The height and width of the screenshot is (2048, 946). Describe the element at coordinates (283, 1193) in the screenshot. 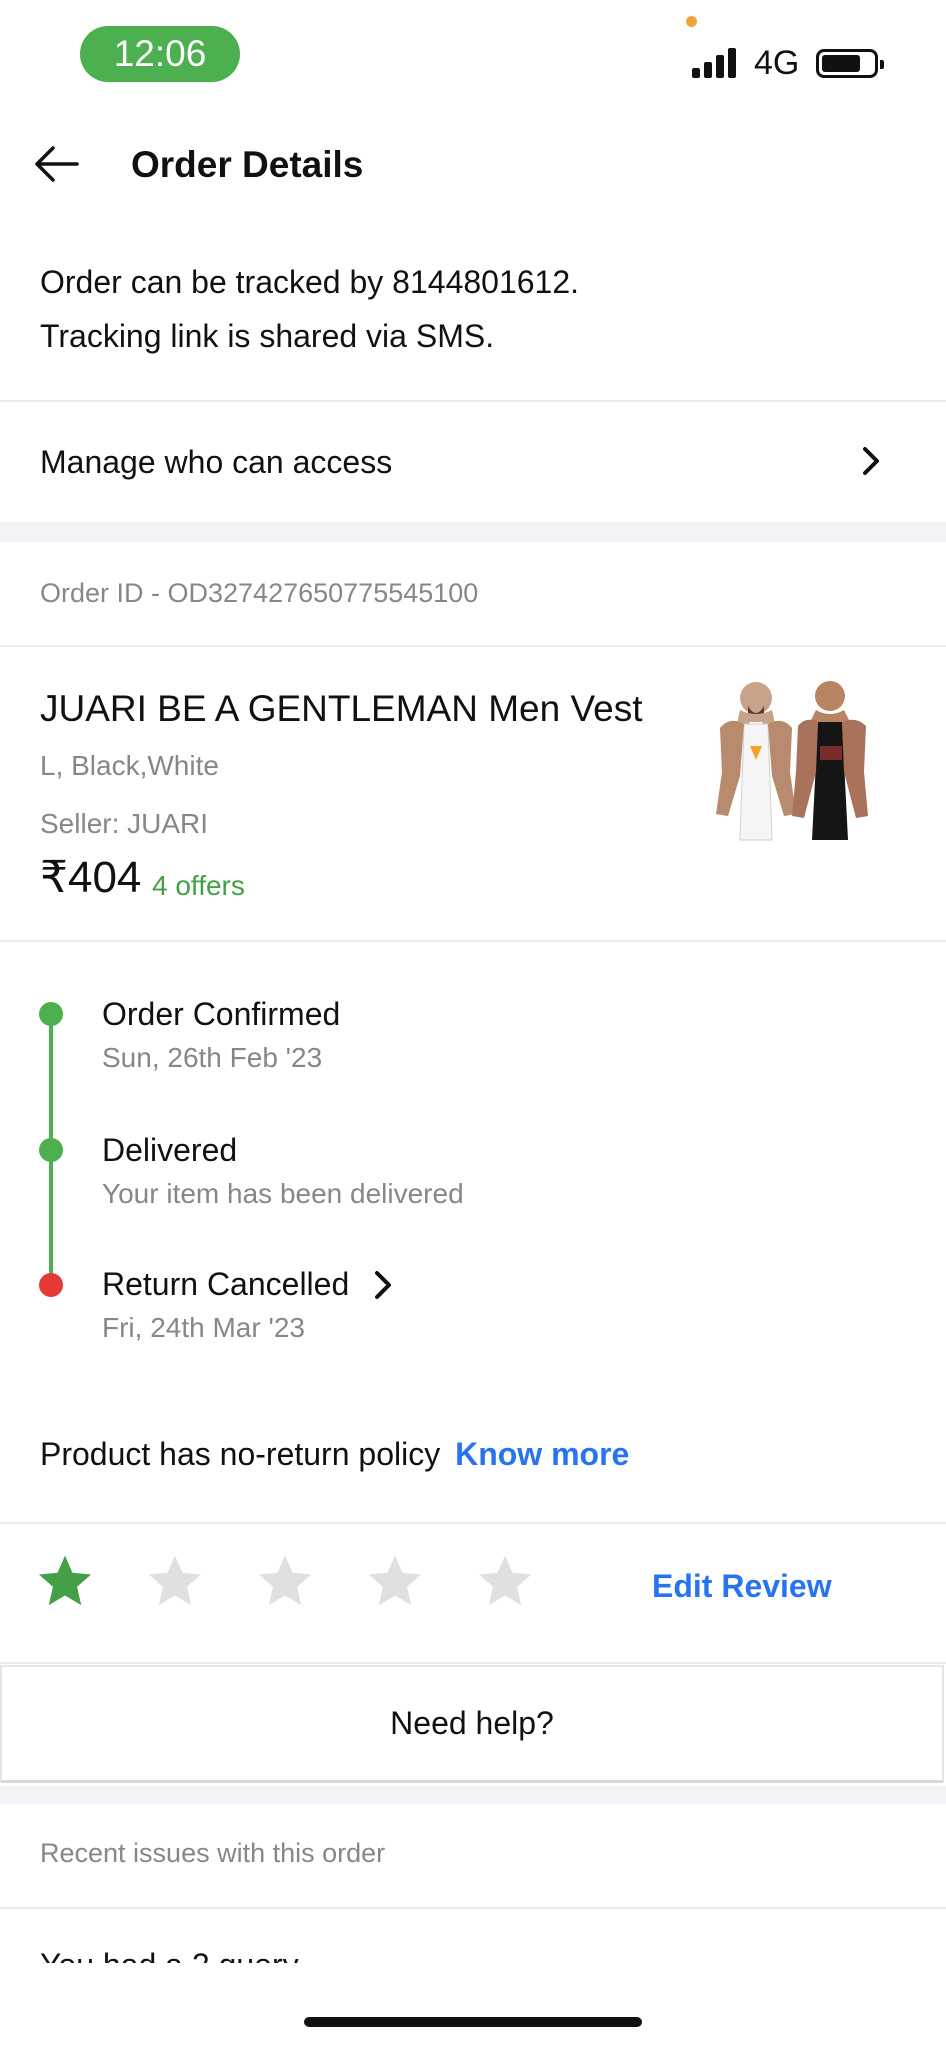

I see `timeline-subtitle-delivered: Your item has been delivered` at that location.